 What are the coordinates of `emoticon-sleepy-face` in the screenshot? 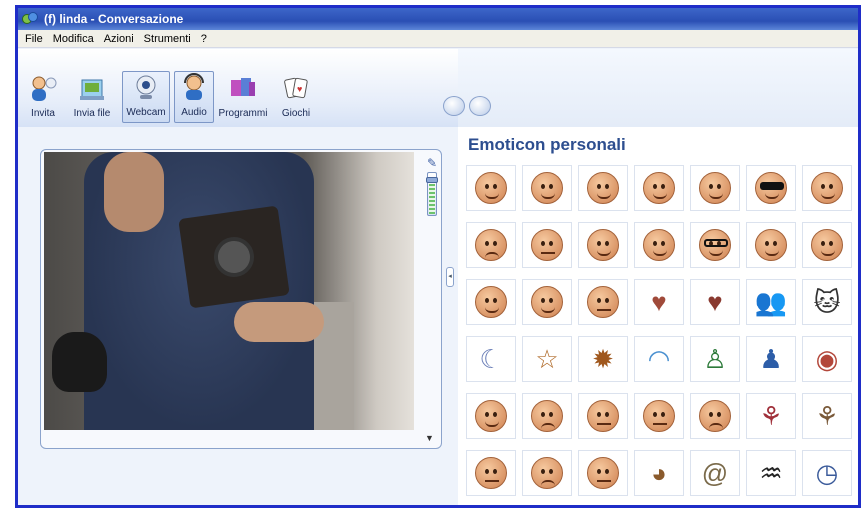 It's located at (491, 473).